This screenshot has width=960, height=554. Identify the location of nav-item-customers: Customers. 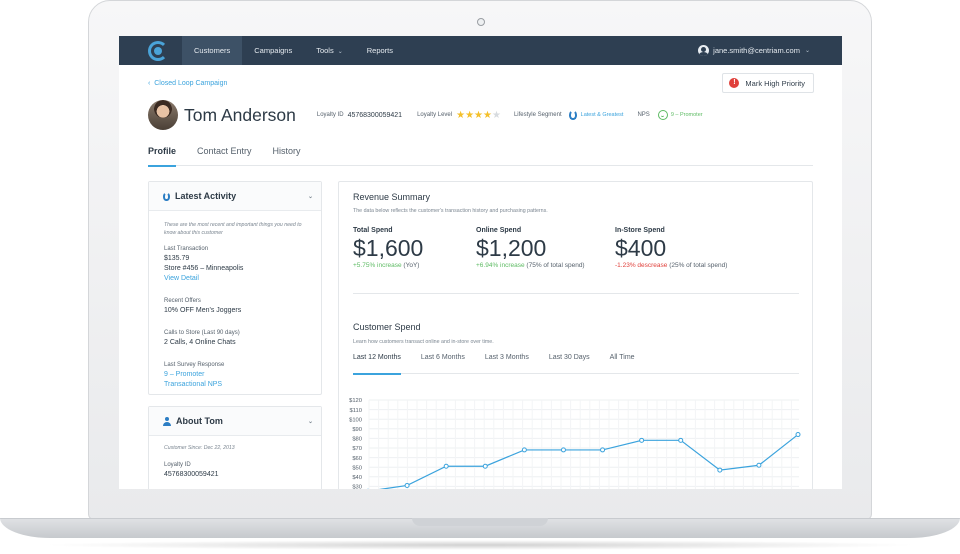
(212, 50).